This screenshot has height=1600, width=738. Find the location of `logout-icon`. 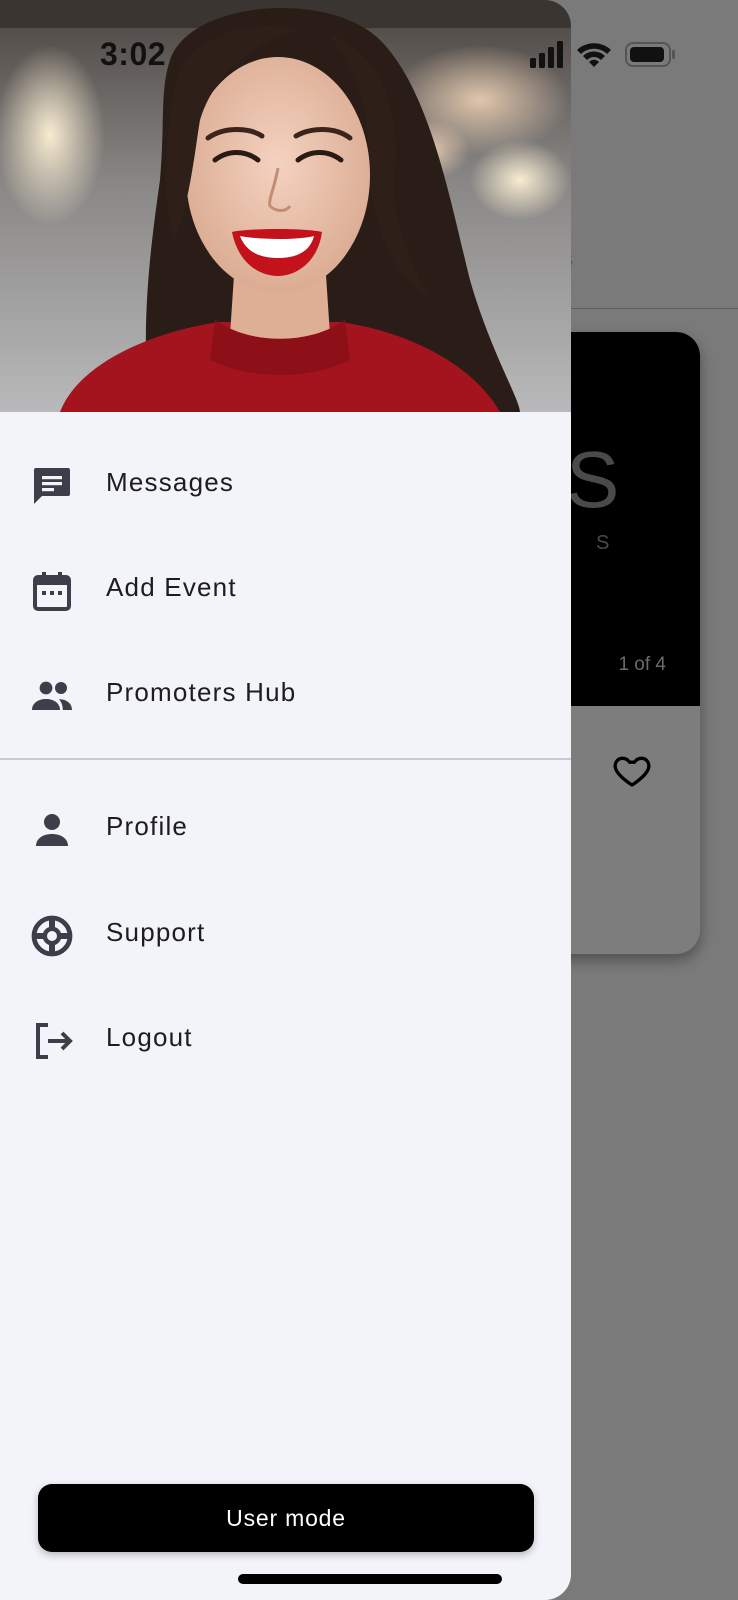

logout-icon is located at coordinates (54, 1041).